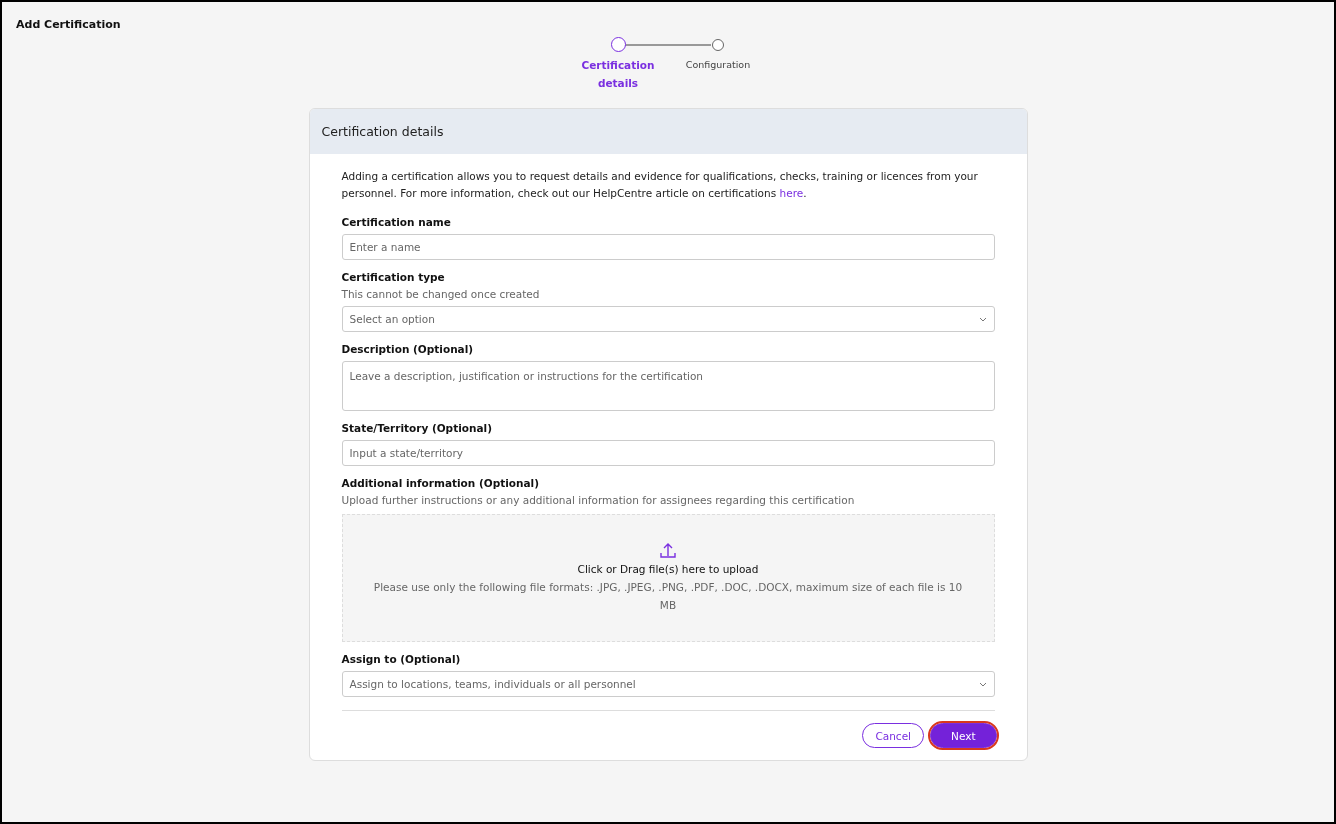 This screenshot has height=824, width=1336. Describe the element at coordinates (668, 578) in the screenshot. I see `upload-dropzone: Click or Drag file(s) here to upload Please use only the following file formats: .JPG, .JPEG, .PNG, .PDF, .DOC, .DOCX, maximum size of each file is 10 MB` at that location.